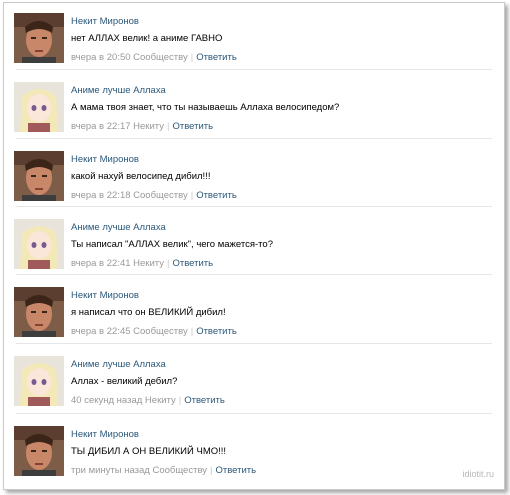 The width and height of the screenshot is (510, 495). Describe the element at coordinates (149, 451) in the screenshot. I see `comment-text: ТЫ ДИБИЛ А ОН ВЕЛИКИЙ ЧМО!!!` at that location.